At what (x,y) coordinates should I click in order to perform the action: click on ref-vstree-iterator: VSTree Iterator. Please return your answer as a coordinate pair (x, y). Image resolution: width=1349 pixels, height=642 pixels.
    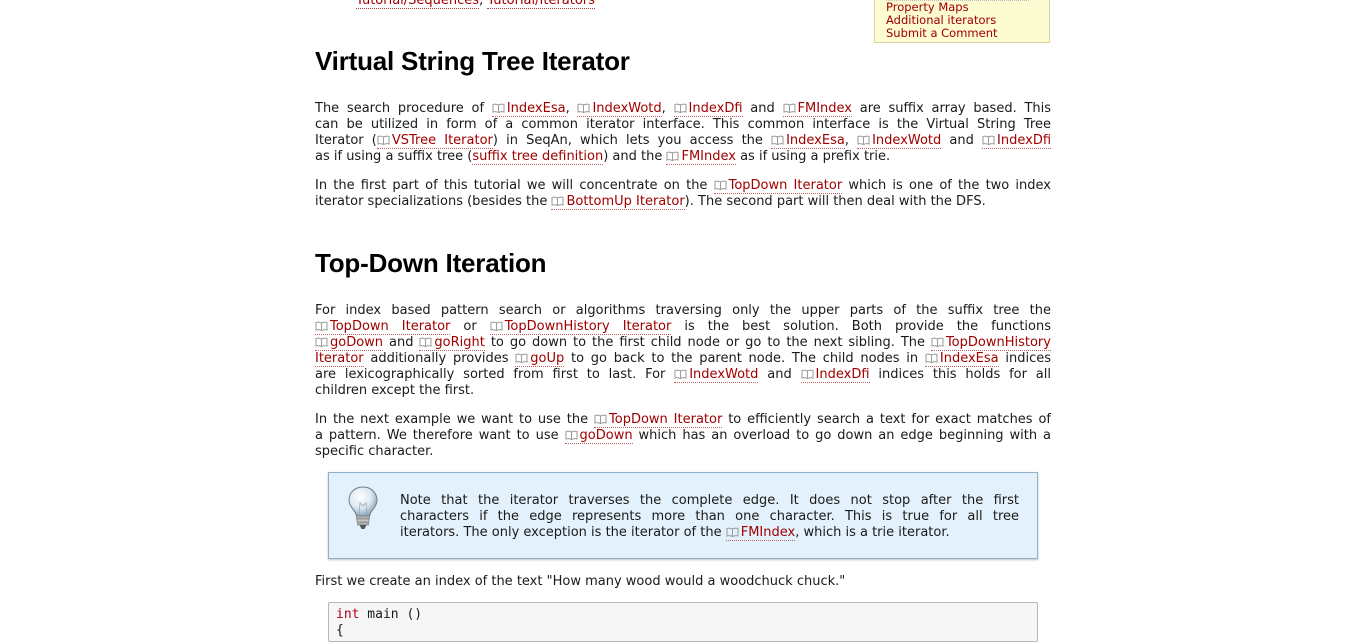
    Looking at the image, I should click on (434, 141).